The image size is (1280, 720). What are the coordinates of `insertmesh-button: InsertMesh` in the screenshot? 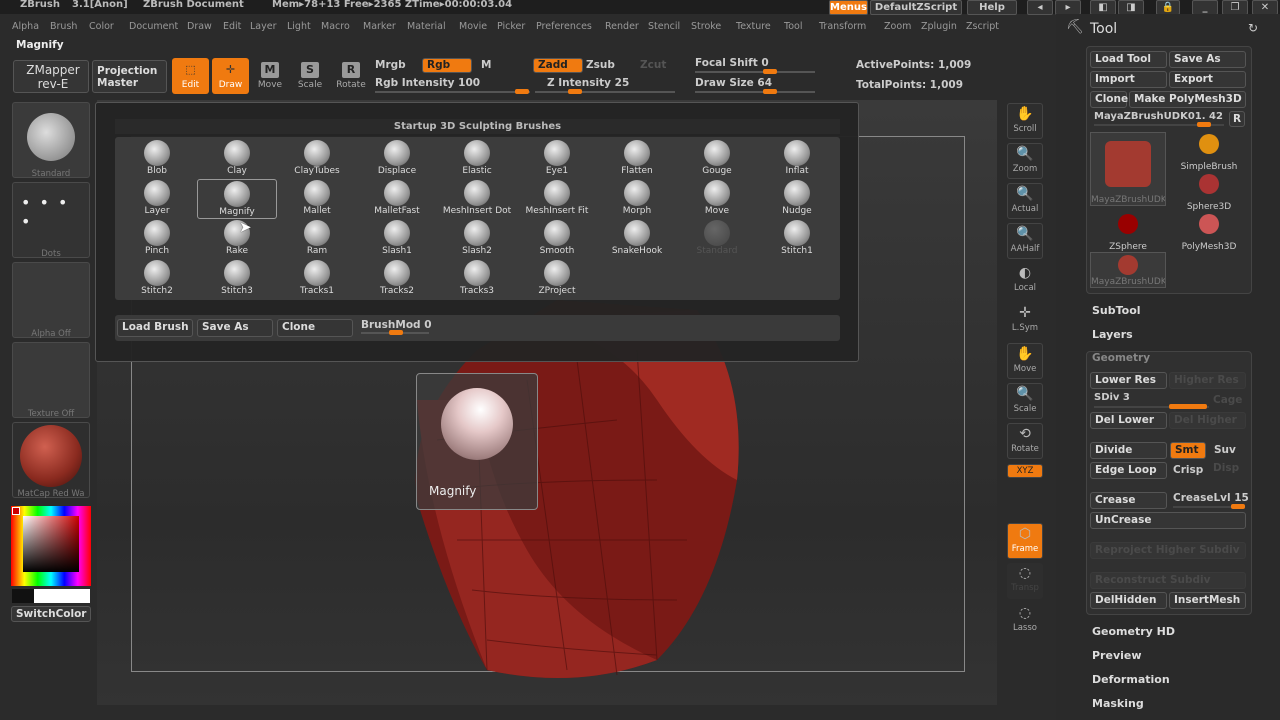 It's located at (1207, 600).